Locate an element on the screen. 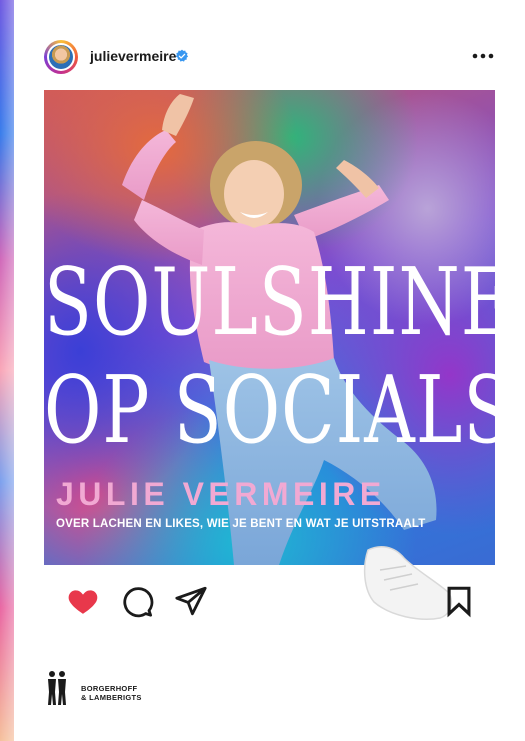 The width and height of the screenshot is (525, 741). publisher-figures-icon is located at coordinates (57, 688).